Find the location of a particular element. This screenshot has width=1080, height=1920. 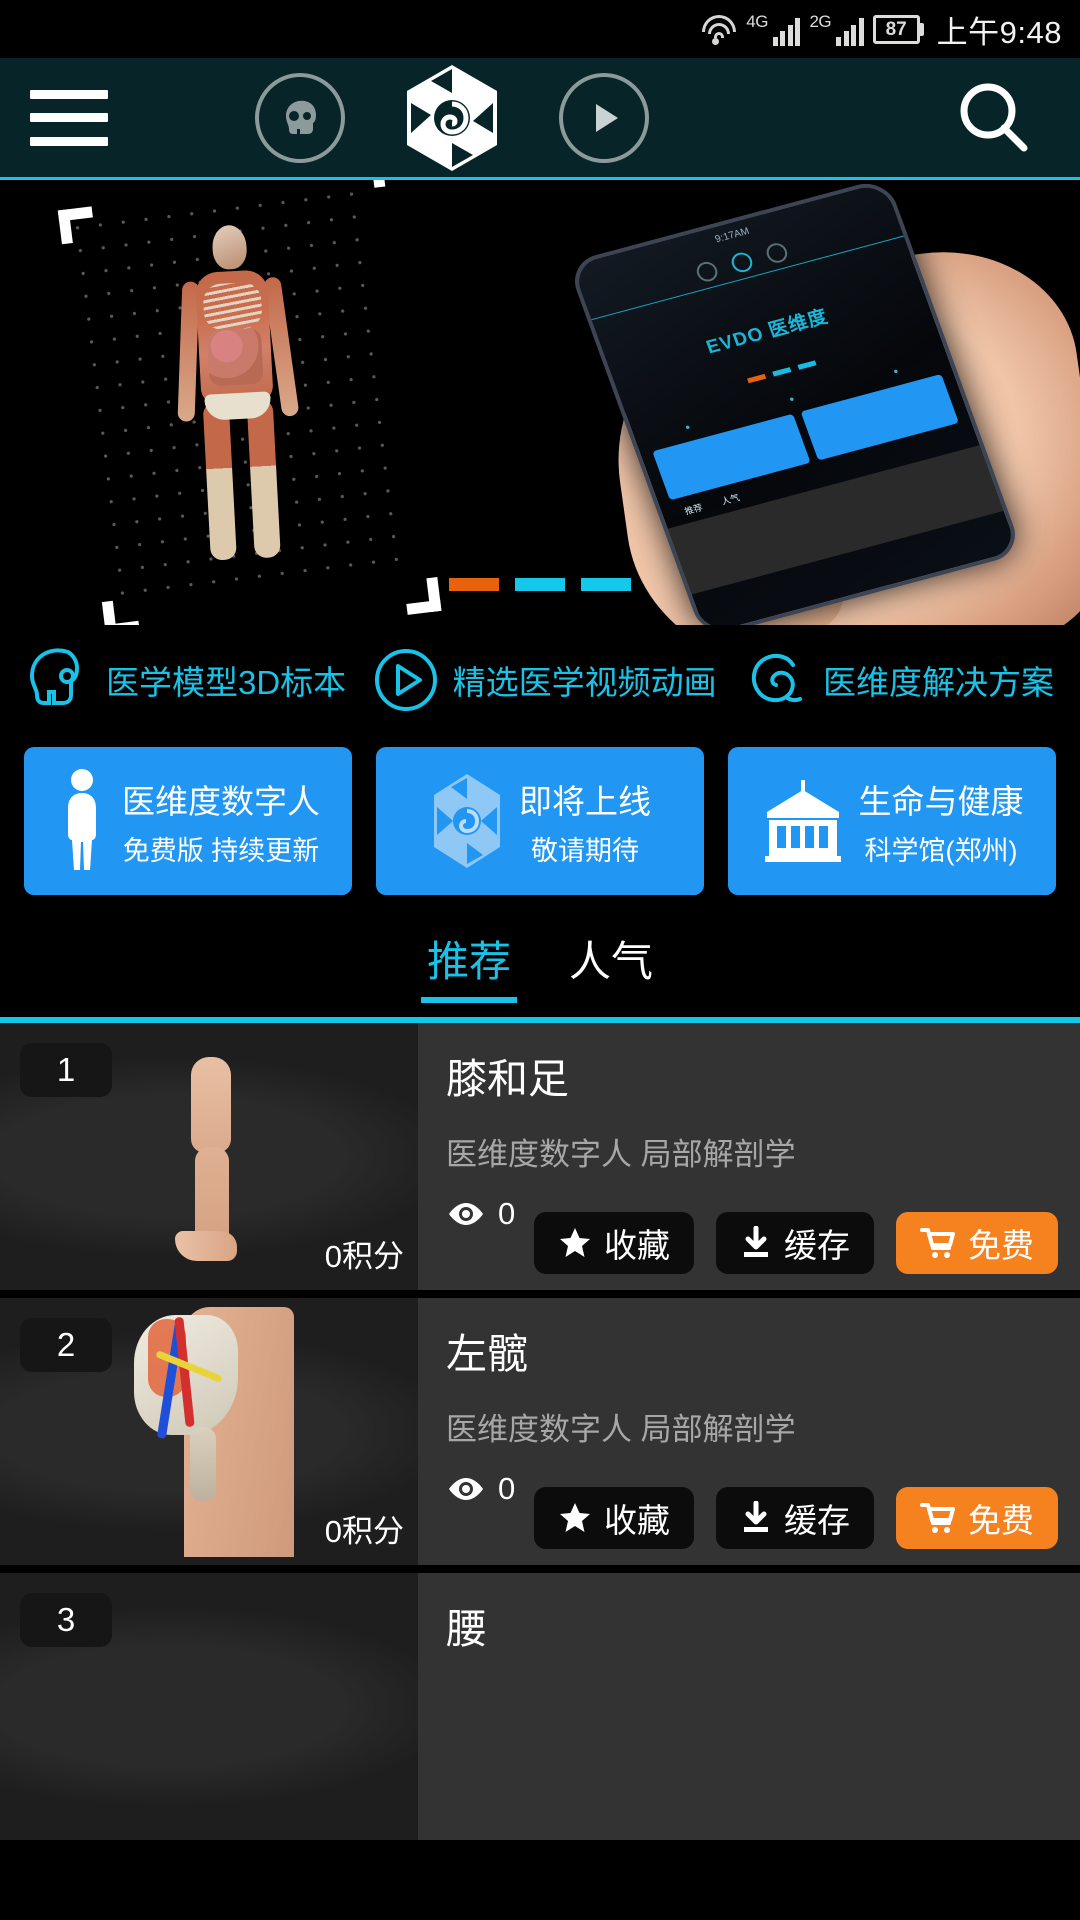

promo-card-museum: 生命与健康 科学馆(郑州) is located at coordinates (892, 821).